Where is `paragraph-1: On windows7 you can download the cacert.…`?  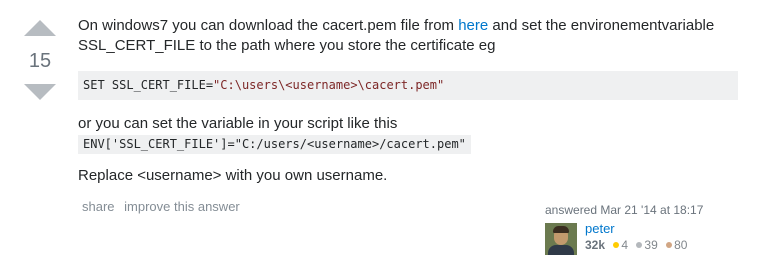 paragraph-1: On windows7 you can download the cacert.… is located at coordinates (408, 36).